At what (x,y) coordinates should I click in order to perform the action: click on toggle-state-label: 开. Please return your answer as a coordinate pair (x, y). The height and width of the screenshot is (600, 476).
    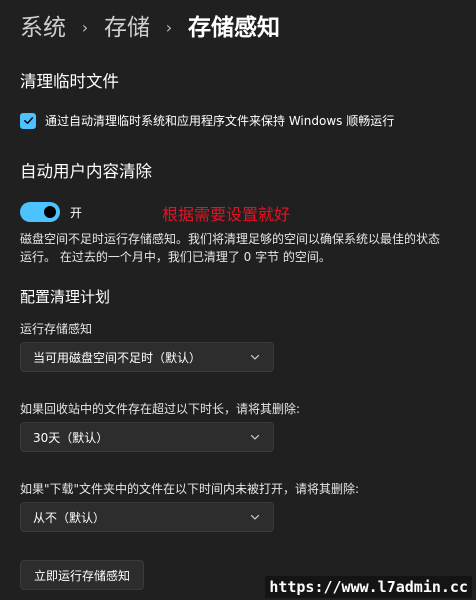
    Looking at the image, I should click on (76, 212).